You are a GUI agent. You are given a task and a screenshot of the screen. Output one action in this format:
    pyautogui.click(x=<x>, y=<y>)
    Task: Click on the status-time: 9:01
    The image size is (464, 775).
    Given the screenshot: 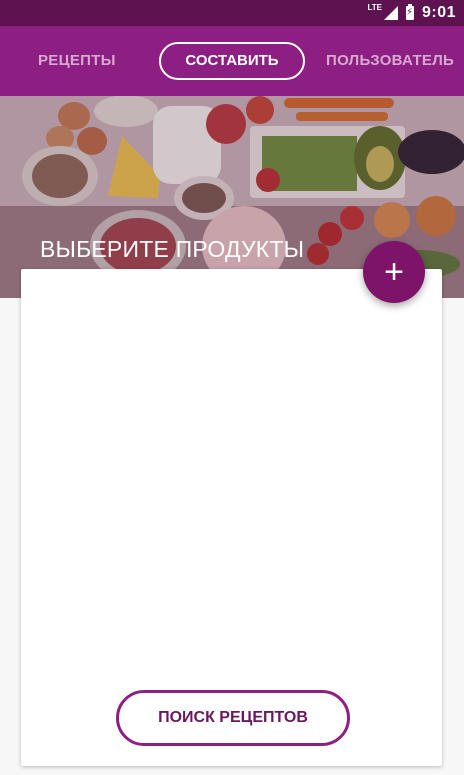 What is the action you would take?
    pyautogui.click(x=438, y=12)
    